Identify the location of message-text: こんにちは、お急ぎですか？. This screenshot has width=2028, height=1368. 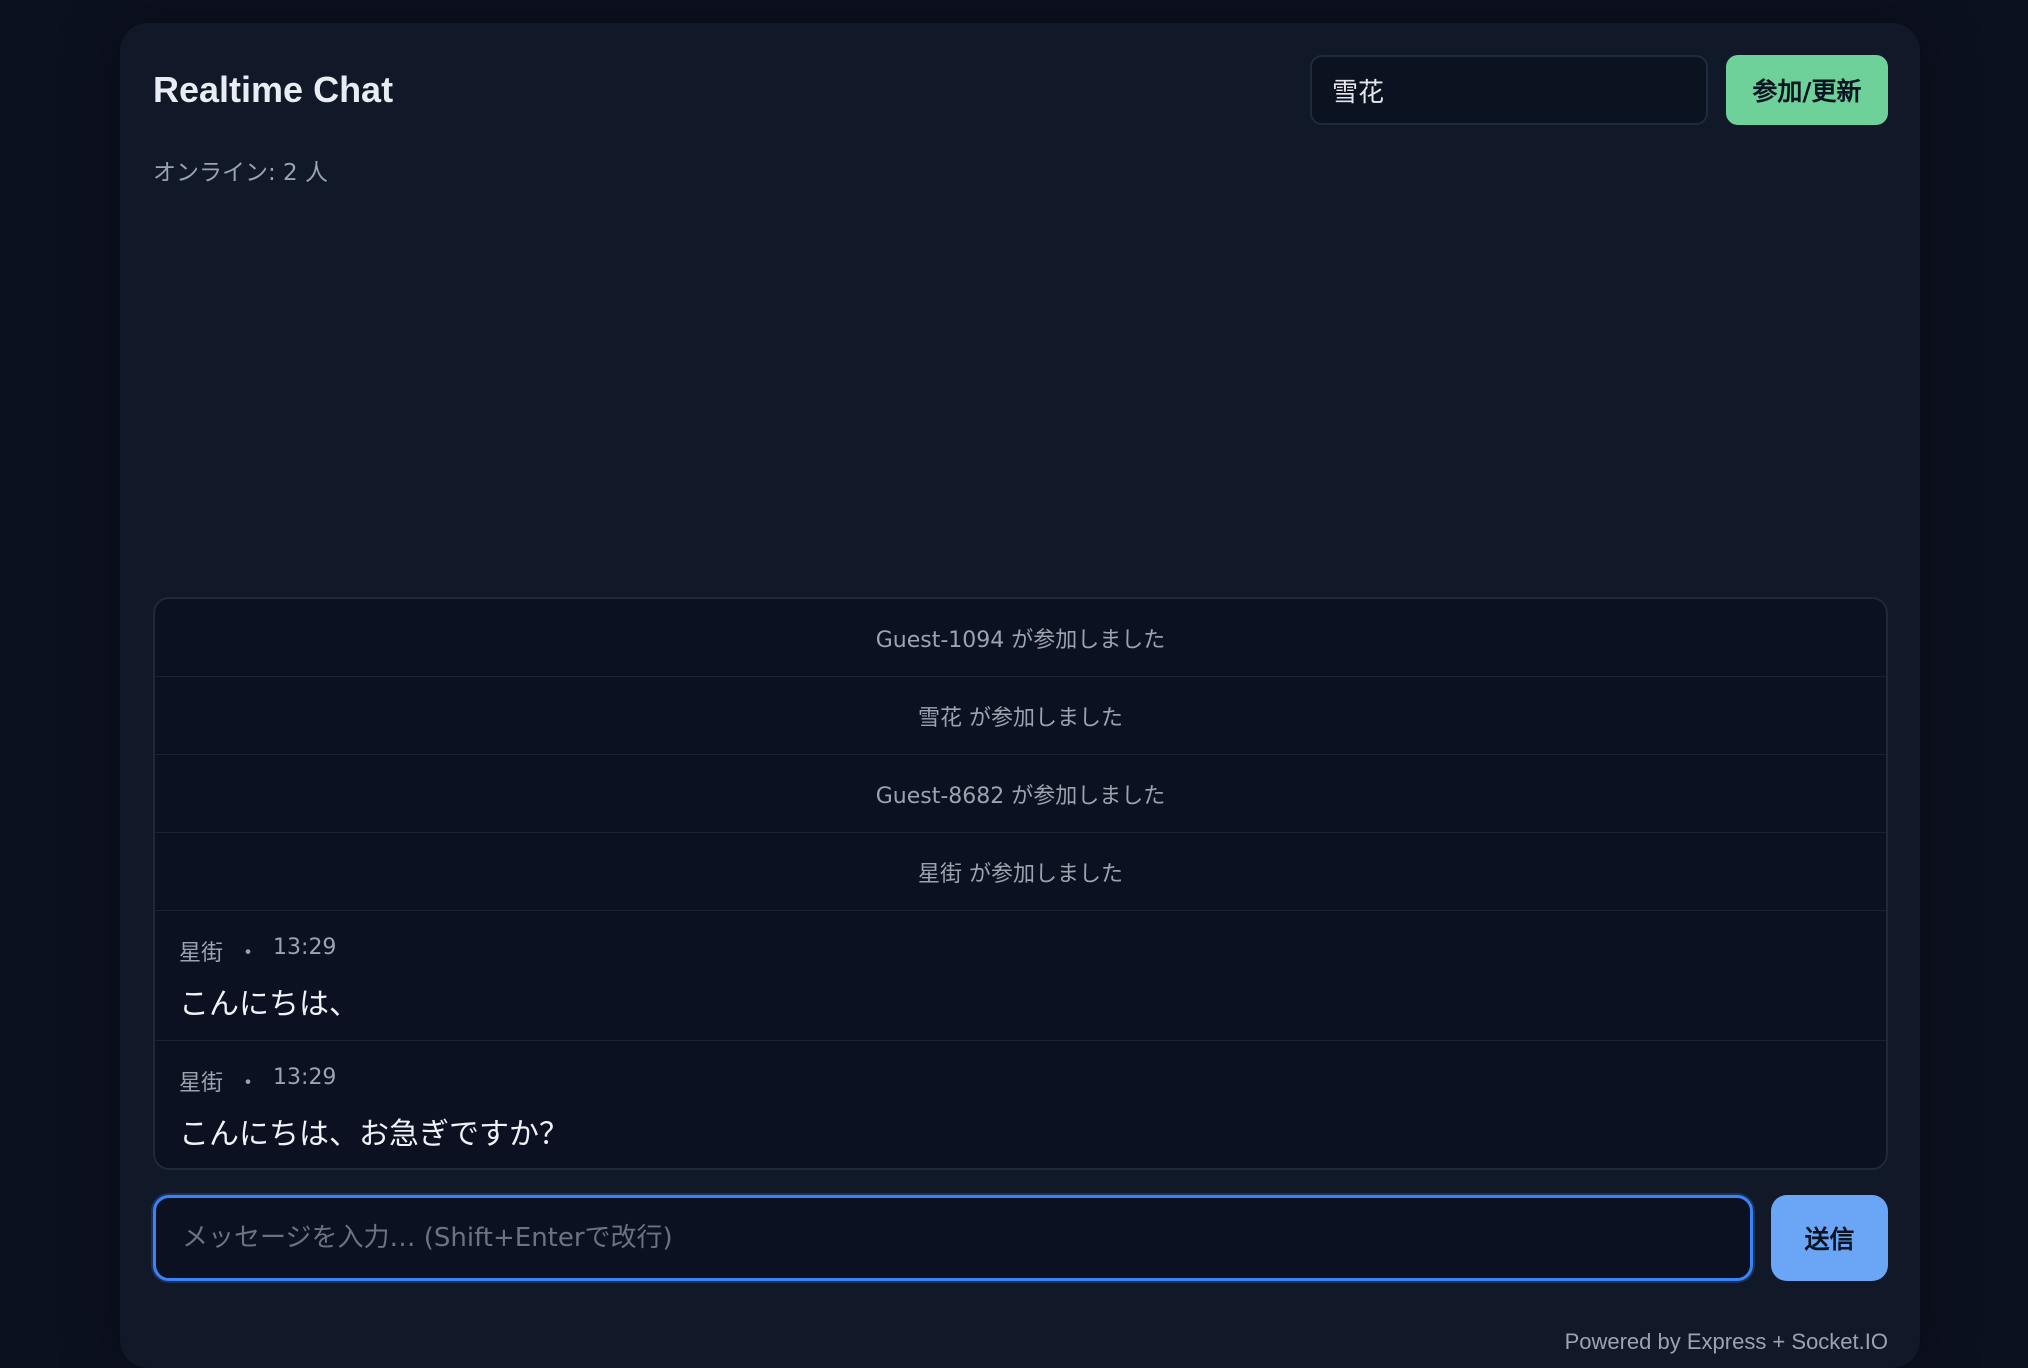
(374, 1134).